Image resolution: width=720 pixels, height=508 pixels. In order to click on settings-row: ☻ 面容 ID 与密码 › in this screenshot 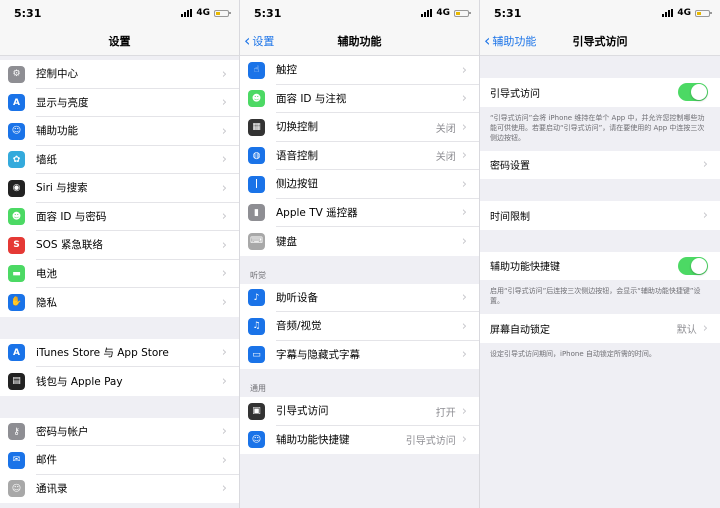, I will do `click(119, 217)`.